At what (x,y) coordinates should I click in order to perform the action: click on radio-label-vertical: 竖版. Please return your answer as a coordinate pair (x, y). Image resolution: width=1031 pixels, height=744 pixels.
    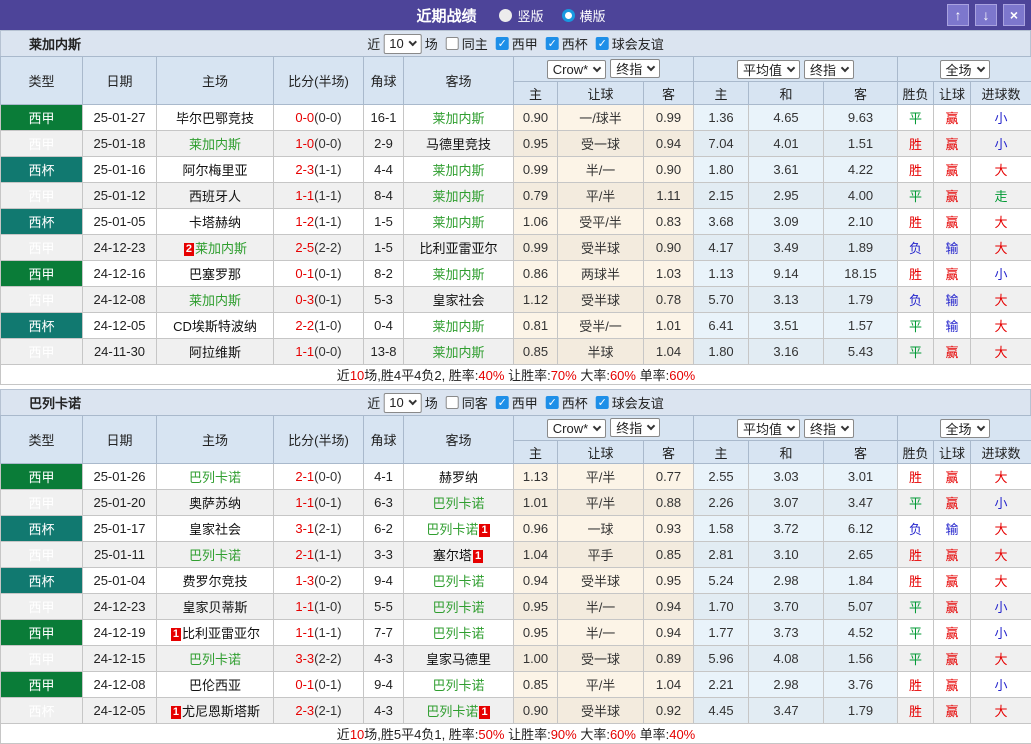
    Looking at the image, I should click on (530, 15).